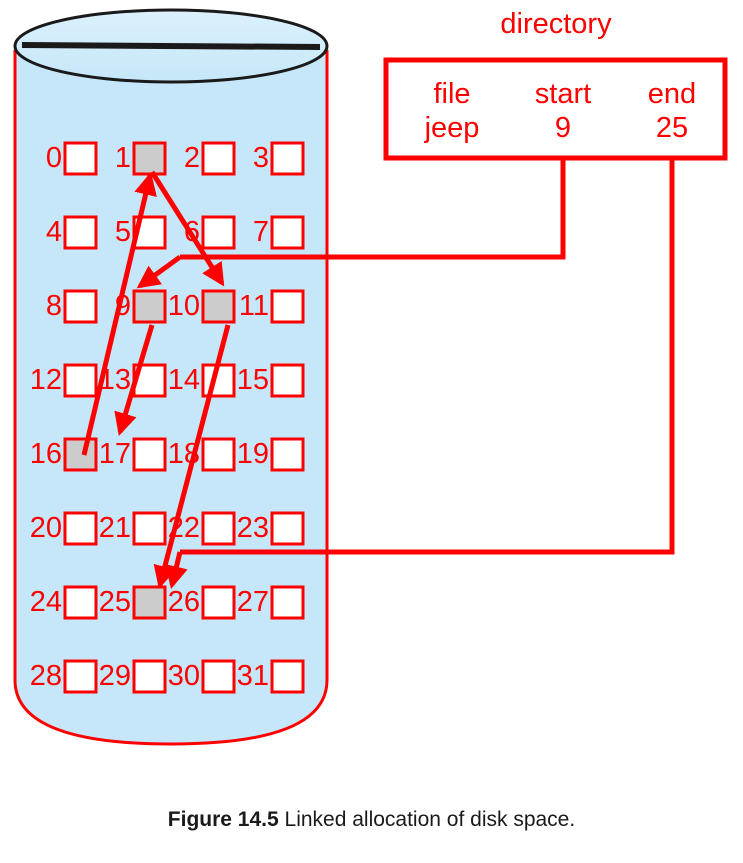 The image size is (743, 863). What do you see at coordinates (218, 232) in the screenshot?
I see `disk-block-6-free` at bounding box center [218, 232].